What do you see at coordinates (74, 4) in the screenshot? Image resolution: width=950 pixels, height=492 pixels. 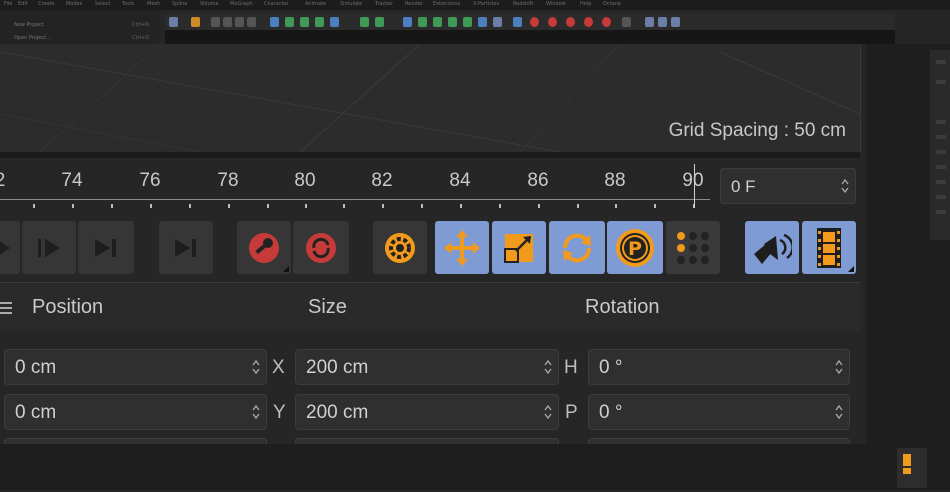 I see `menu-item-modes: Modes` at bounding box center [74, 4].